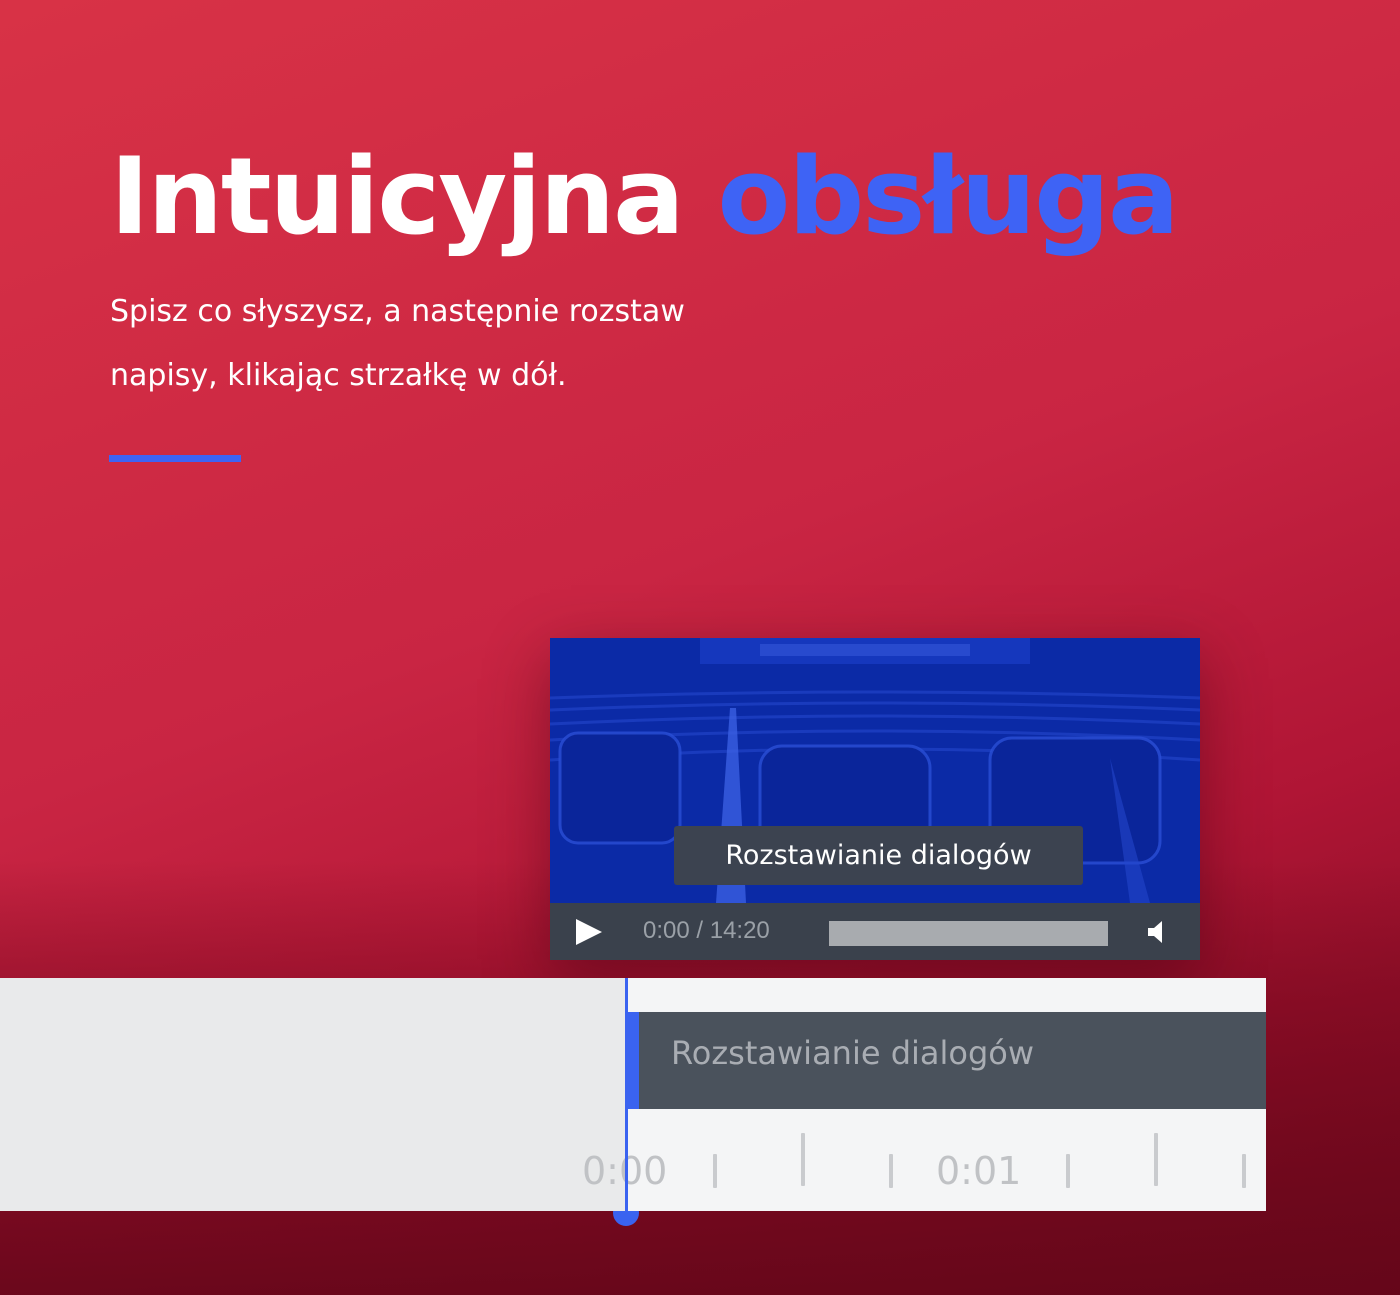  What do you see at coordinates (979, 1171) in the screenshot?
I see `ruler-label: 0:01` at bounding box center [979, 1171].